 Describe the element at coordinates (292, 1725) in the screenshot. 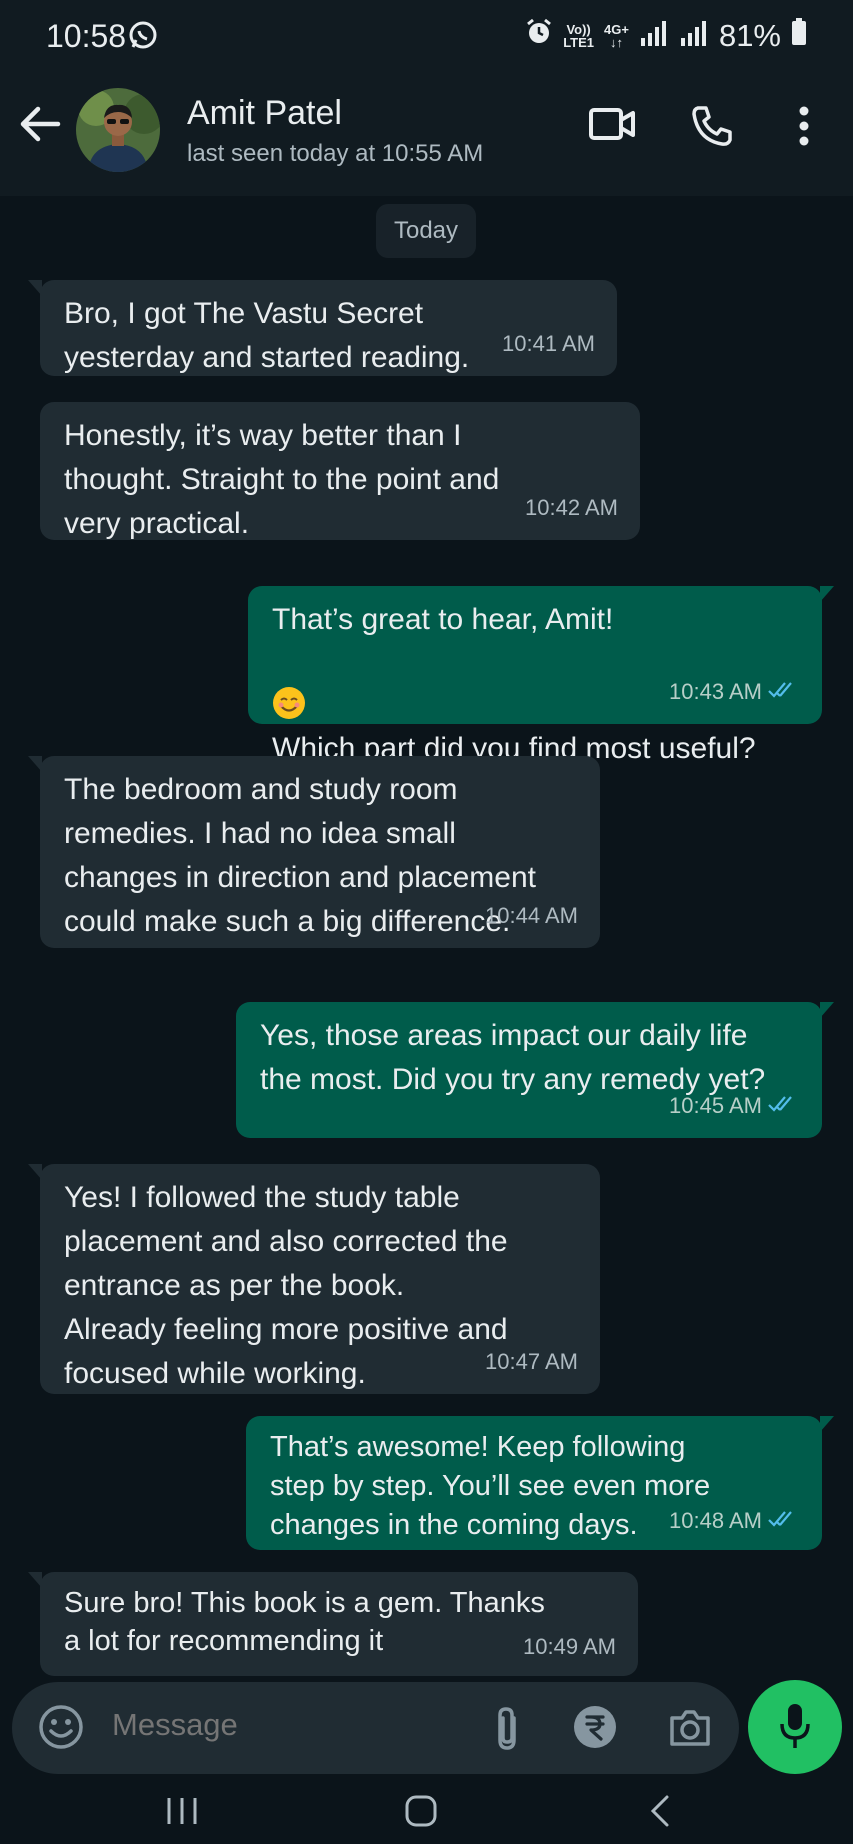

I see `message-input` at that location.